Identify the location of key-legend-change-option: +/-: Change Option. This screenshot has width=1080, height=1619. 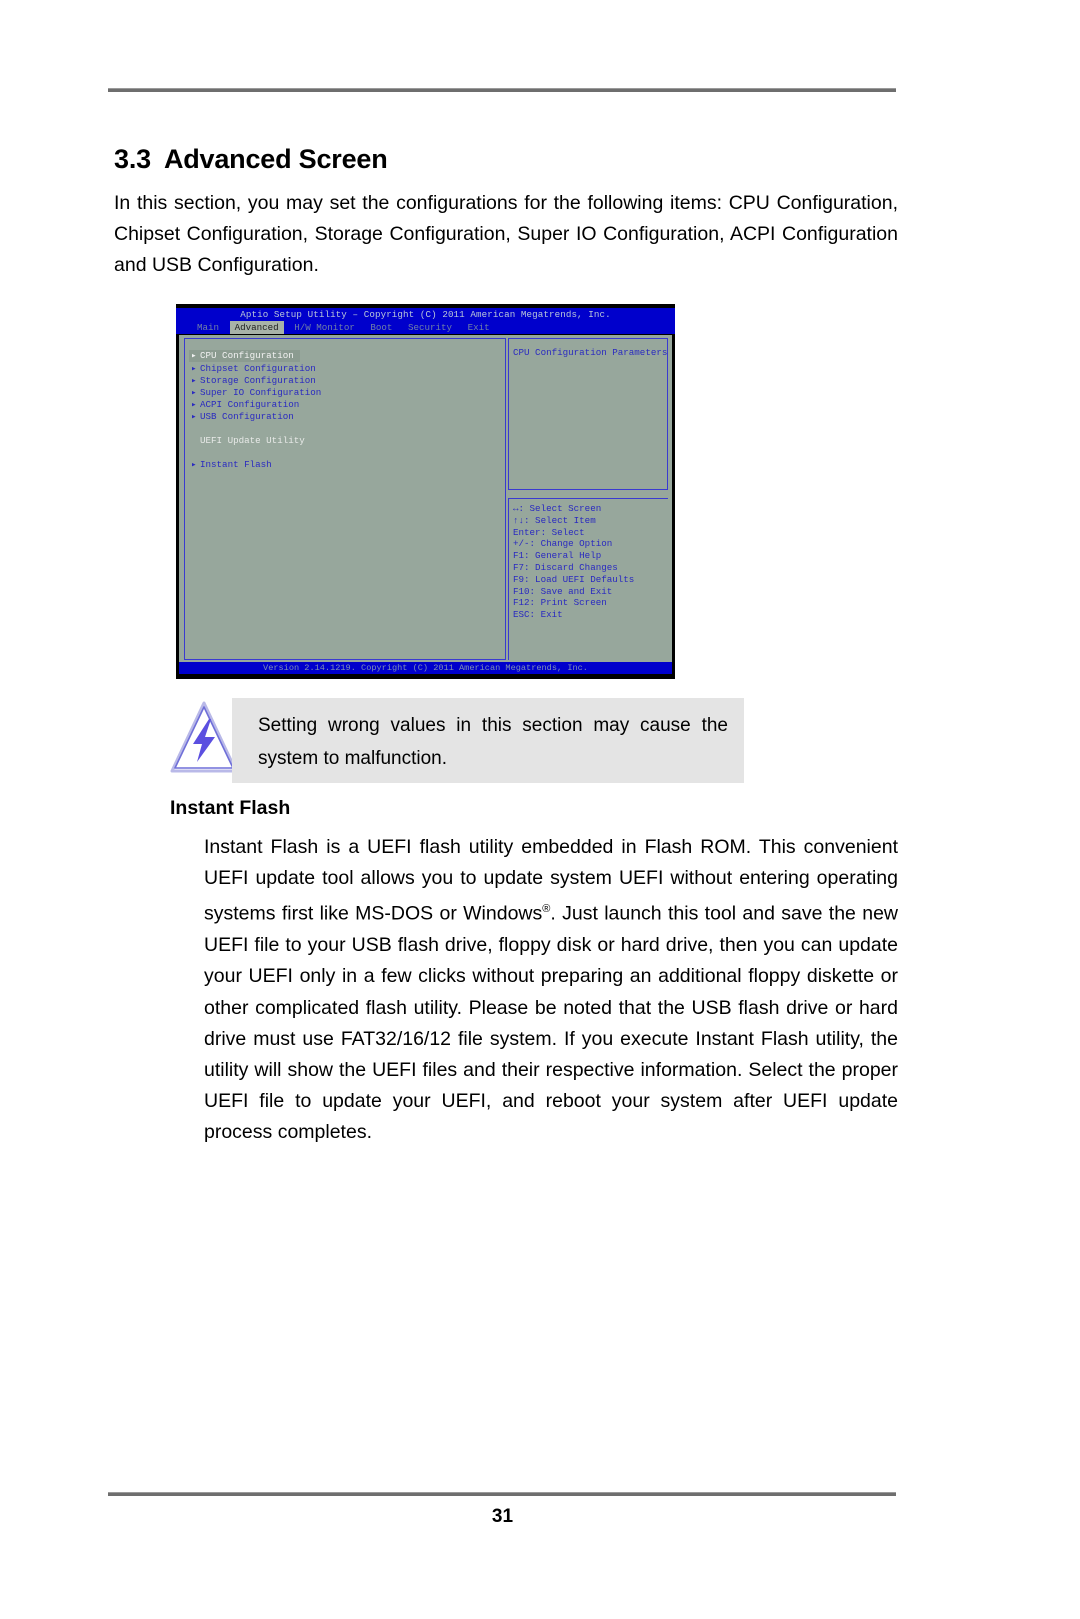
(563, 544).